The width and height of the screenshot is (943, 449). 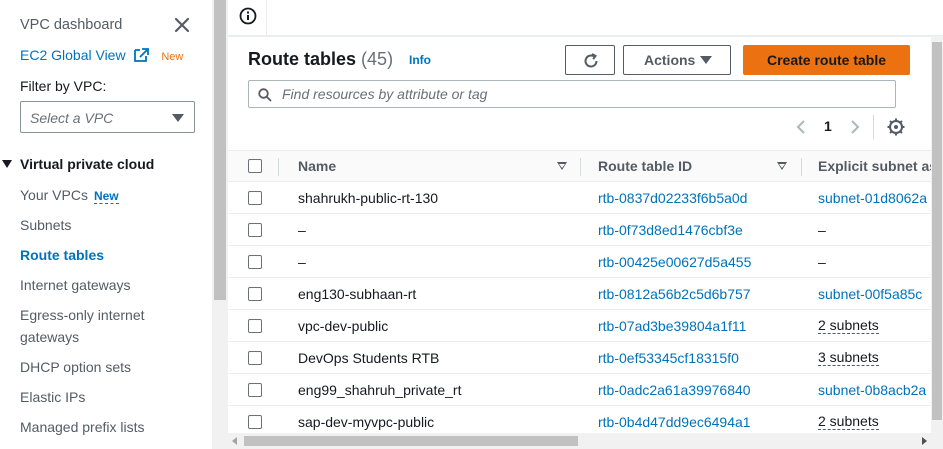 I want to click on column-header-route-table-id: Route table ID, so click(x=645, y=166).